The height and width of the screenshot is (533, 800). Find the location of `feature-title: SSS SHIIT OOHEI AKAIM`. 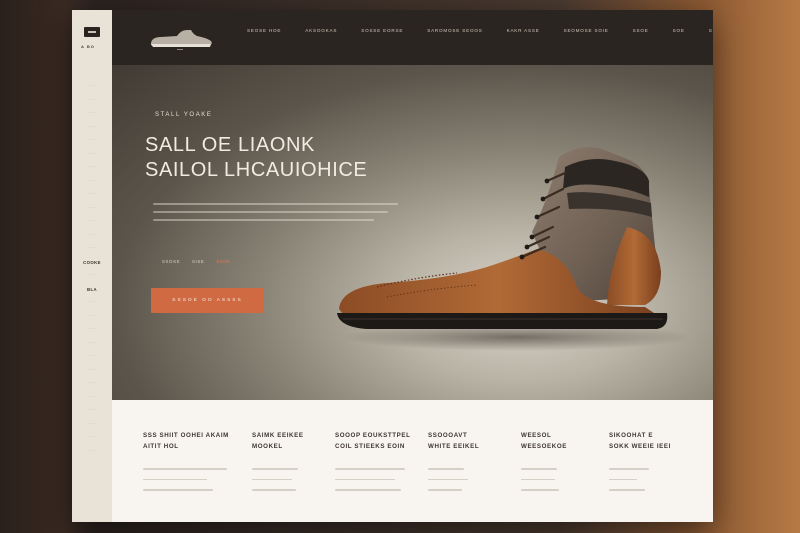

feature-title: SSS SHIIT OOHEI AKAIM is located at coordinates (186, 435).